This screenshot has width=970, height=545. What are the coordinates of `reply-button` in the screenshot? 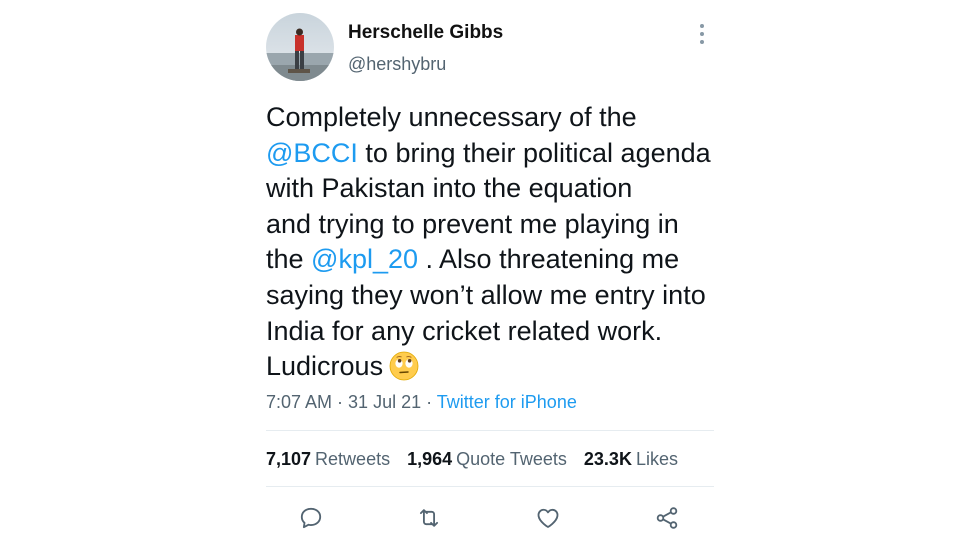 It's located at (311, 518).